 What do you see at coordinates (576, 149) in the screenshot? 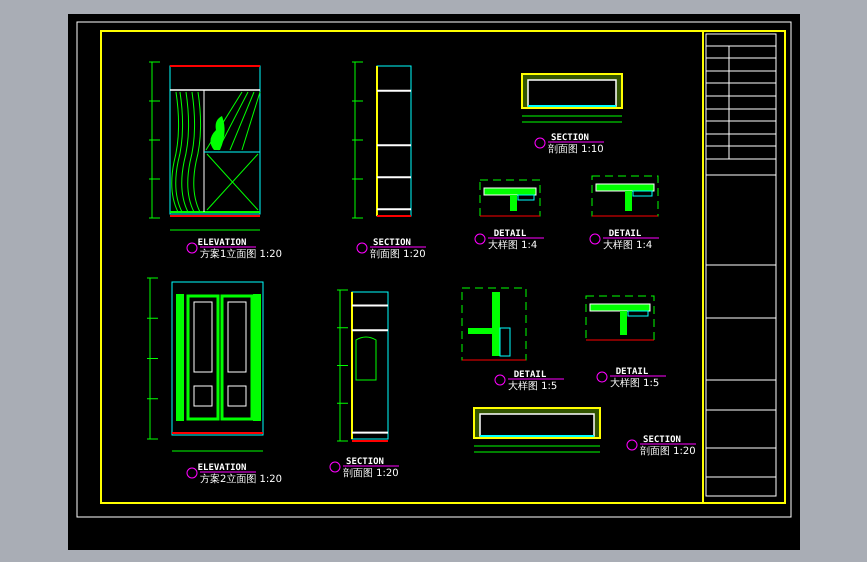
I see `view-title: 剖面图 1:10` at bounding box center [576, 149].